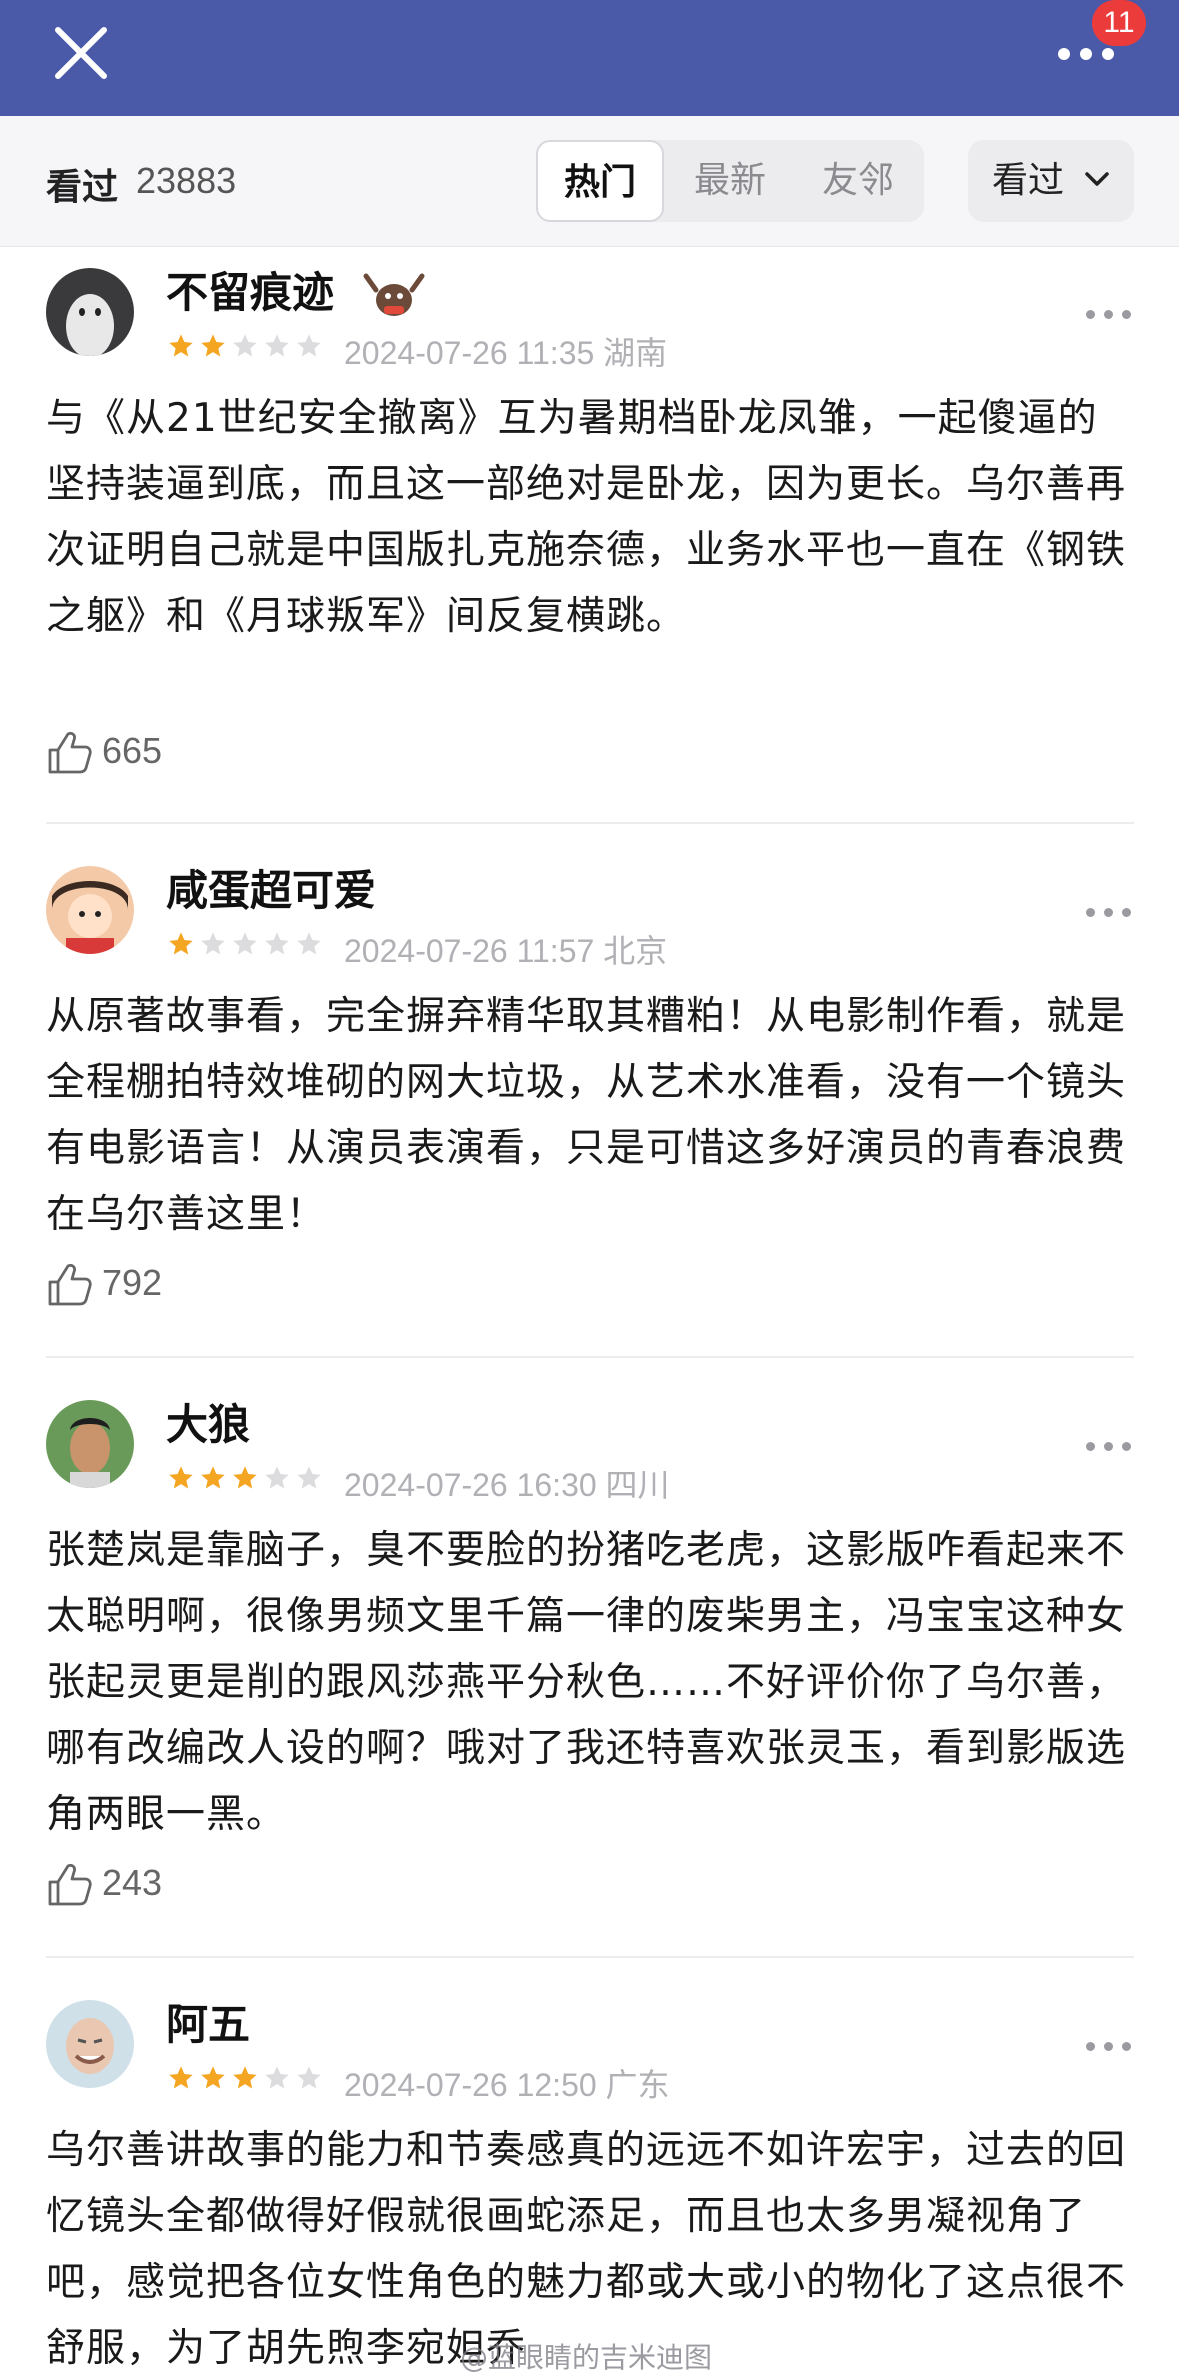 The width and height of the screenshot is (1179, 2379). What do you see at coordinates (132, 750) in the screenshot?
I see `like-count: 665` at bounding box center [132, 750].